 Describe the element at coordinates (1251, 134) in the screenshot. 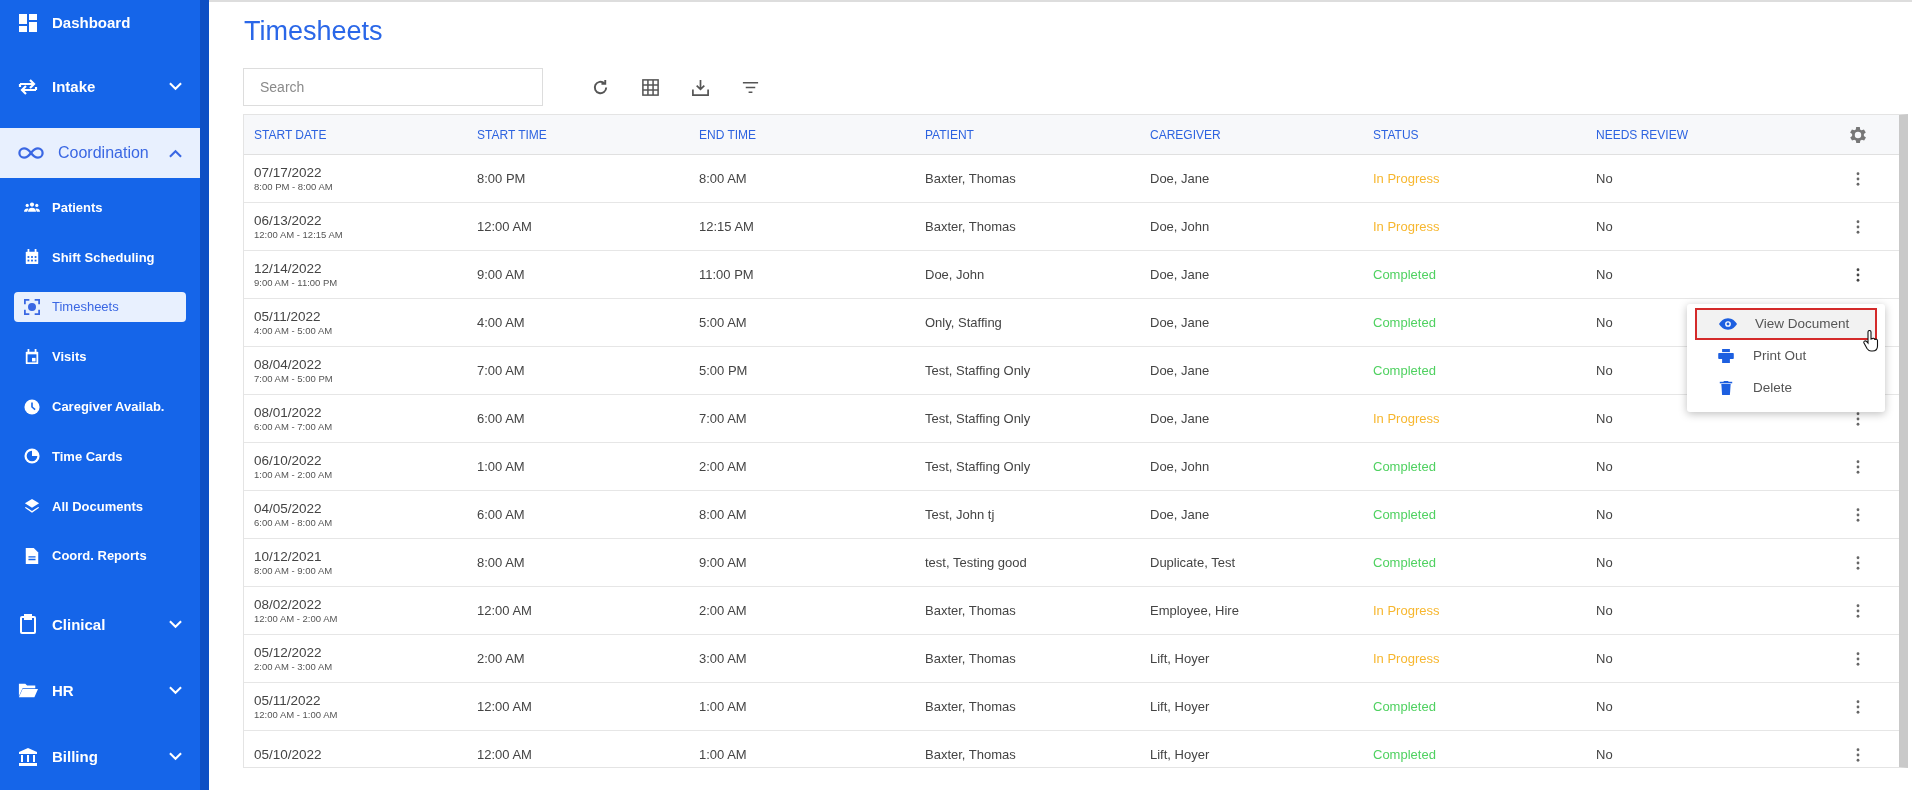

I see `column-header: CAREGIVER` at that location.